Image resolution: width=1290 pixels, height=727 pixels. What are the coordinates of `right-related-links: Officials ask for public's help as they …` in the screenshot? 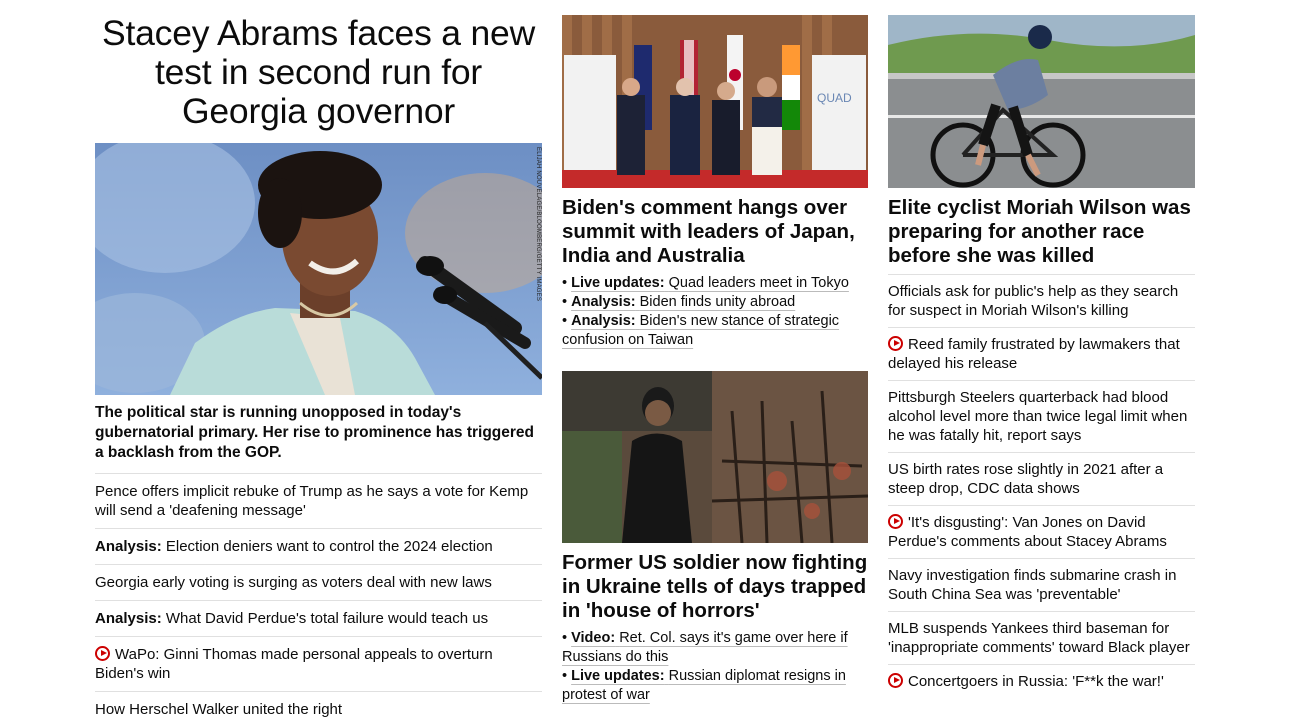 It's located at (1041, 486).